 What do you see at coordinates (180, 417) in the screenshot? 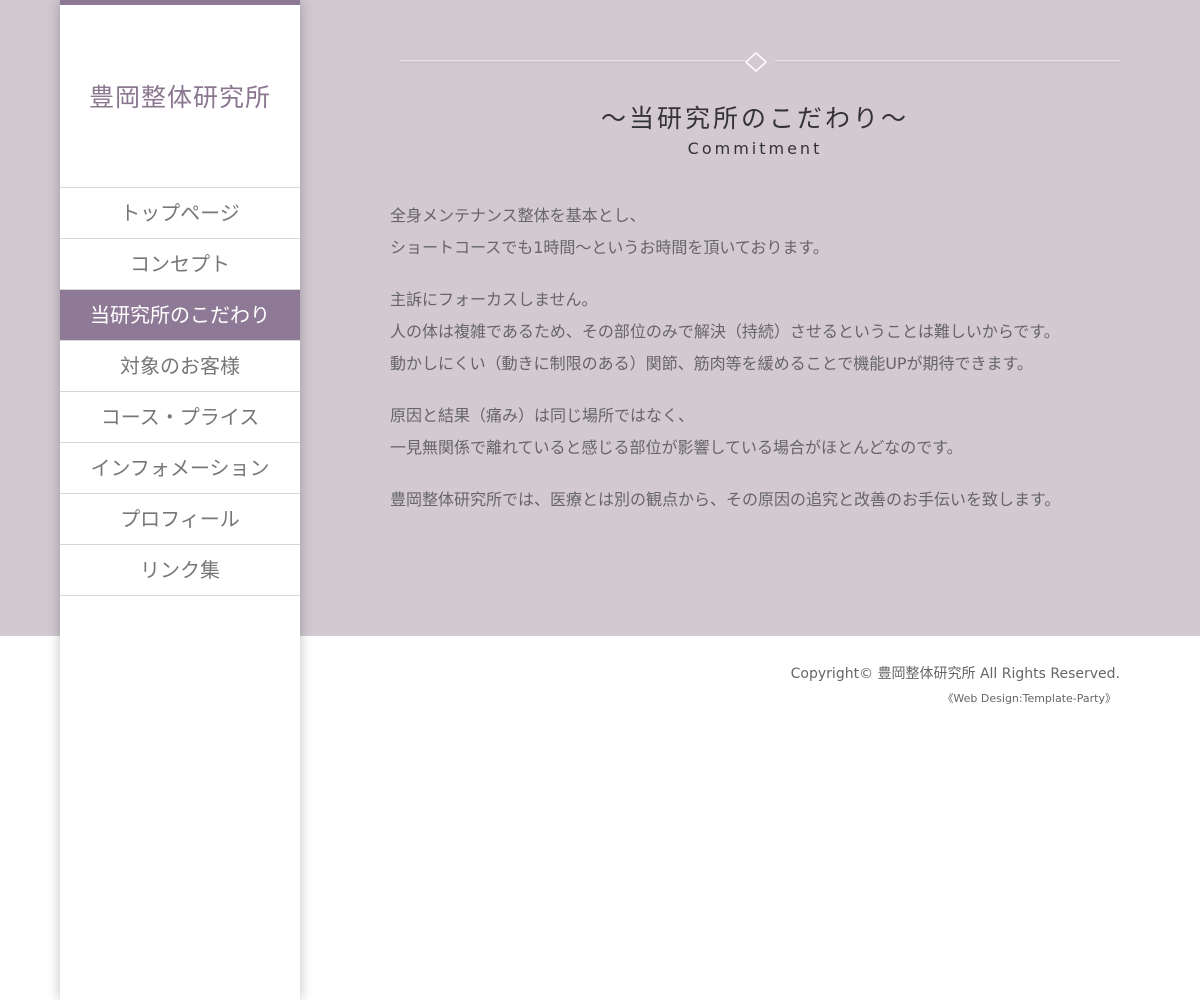
I see `nav-item-course-price: コース・プライス` at bounding box center [180, 417].